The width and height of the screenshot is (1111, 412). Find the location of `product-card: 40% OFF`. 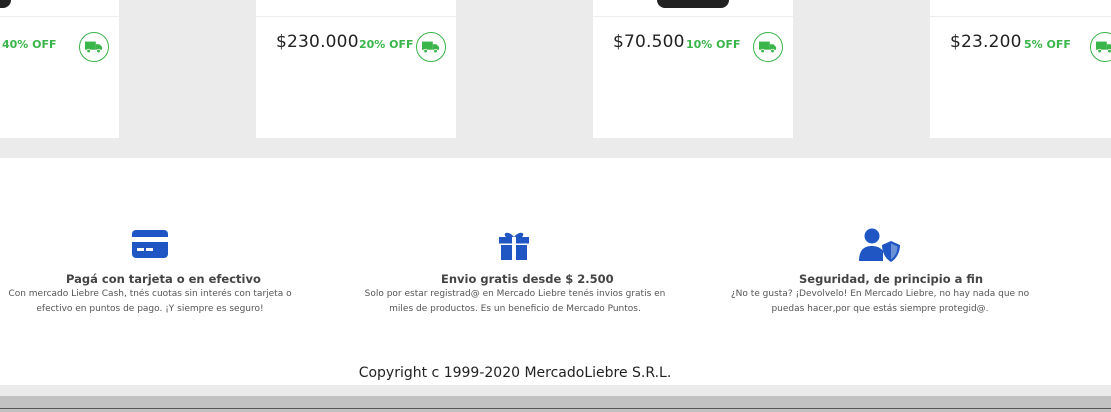

product-card: 40% OFF is located at coordinates (59, 69).